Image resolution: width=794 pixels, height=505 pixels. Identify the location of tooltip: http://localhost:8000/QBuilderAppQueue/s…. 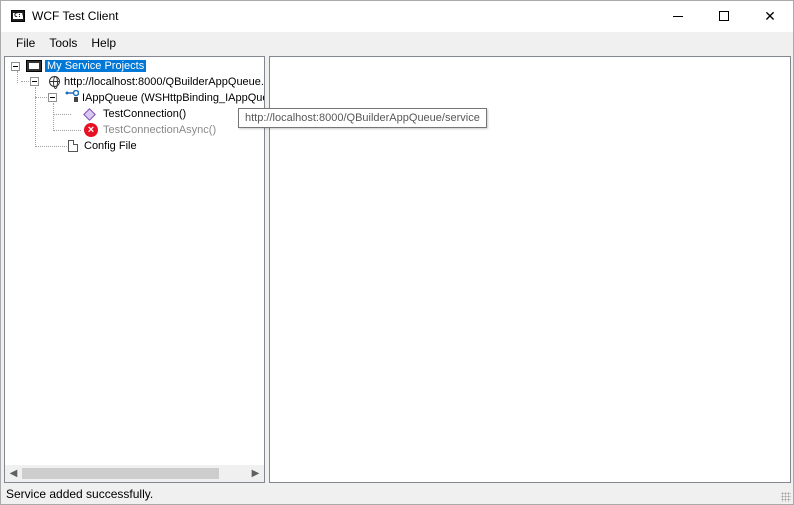
(362, 118).